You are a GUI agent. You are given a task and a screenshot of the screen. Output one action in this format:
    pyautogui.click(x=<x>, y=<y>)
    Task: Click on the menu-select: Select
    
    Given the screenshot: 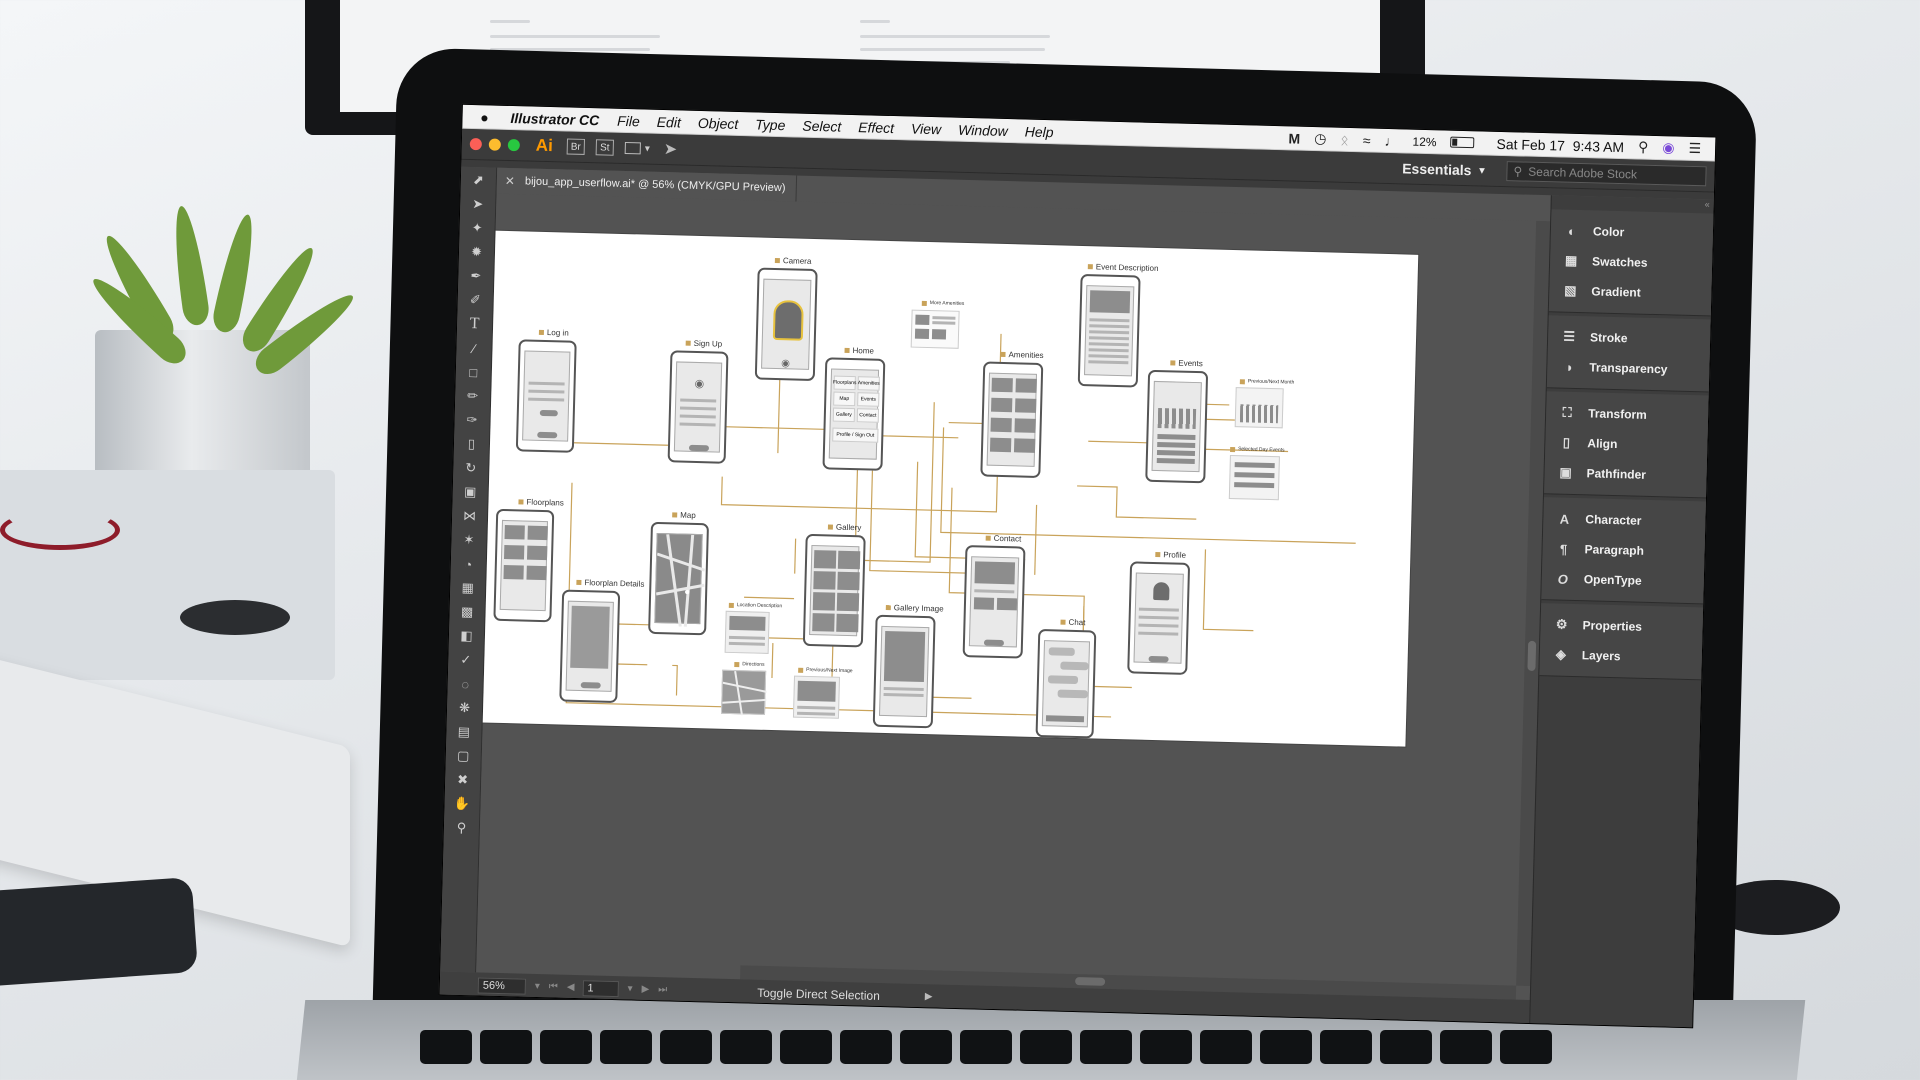 What is the action you would take?
    pyautogui.click(x=821, y=125)
    